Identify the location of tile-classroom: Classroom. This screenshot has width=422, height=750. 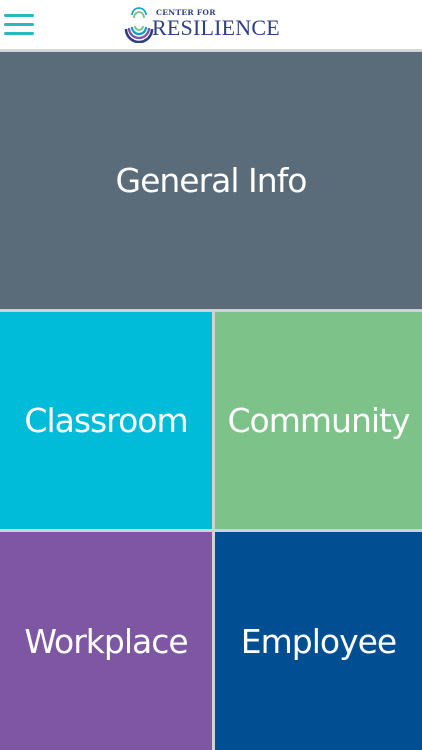
(106, 420).